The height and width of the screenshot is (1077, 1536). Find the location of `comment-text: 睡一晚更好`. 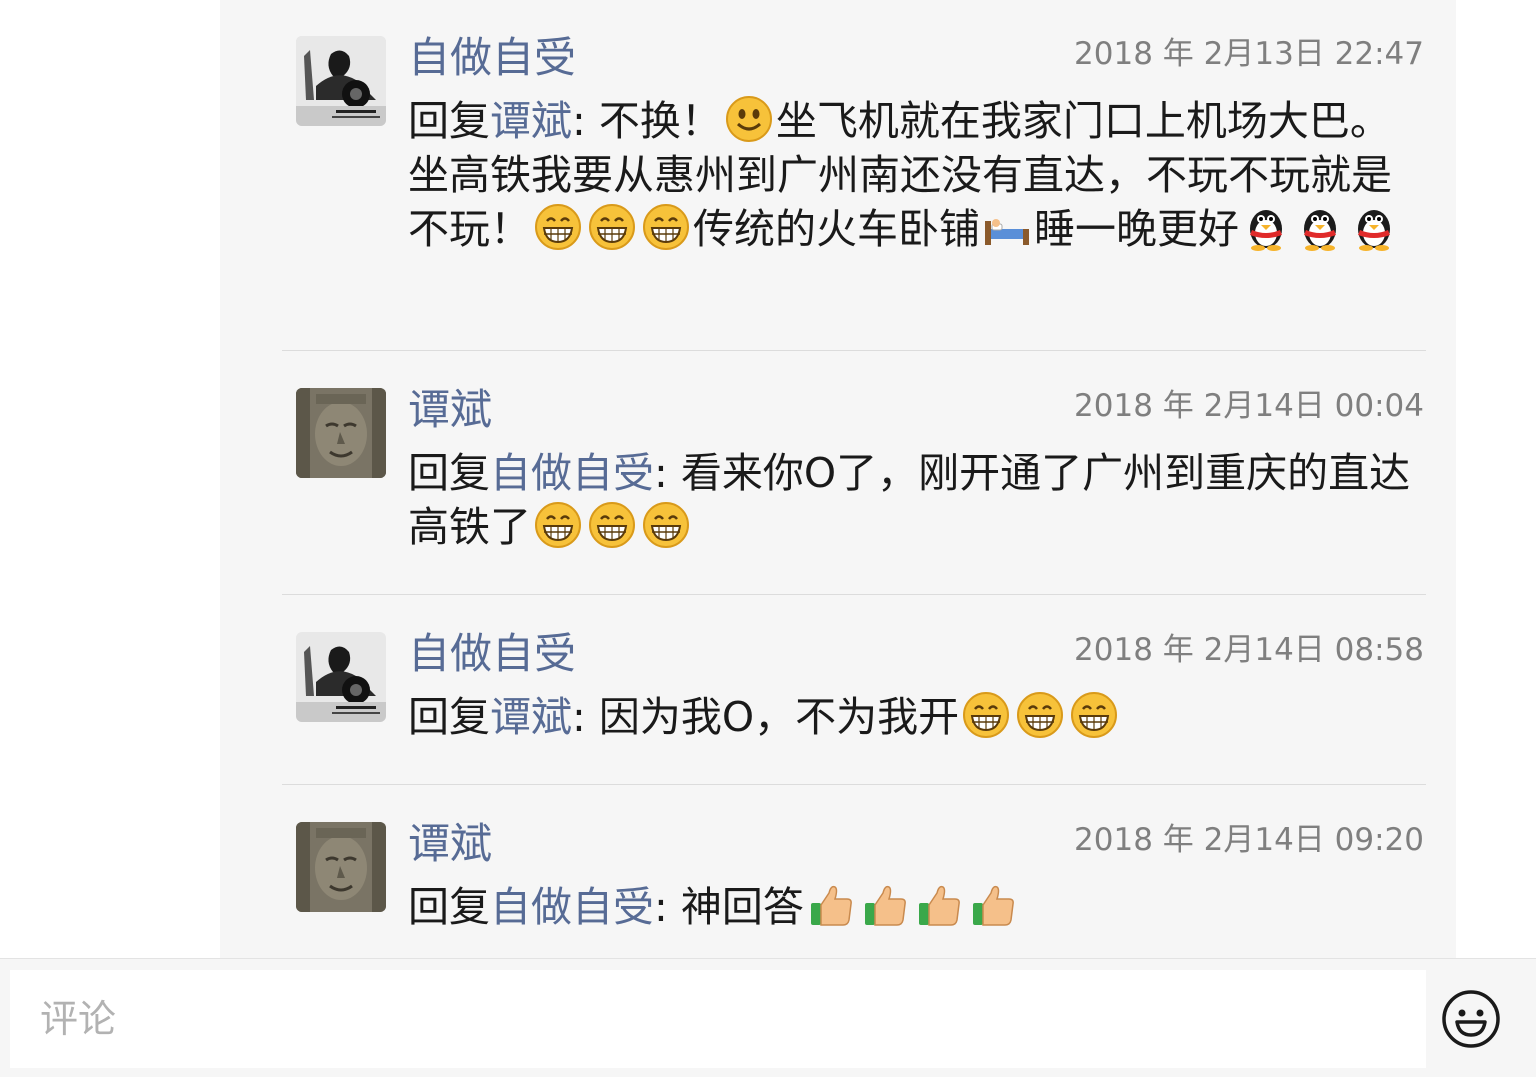

comment-text: 睡一晚更好 is located at coordinates (1136, 229).